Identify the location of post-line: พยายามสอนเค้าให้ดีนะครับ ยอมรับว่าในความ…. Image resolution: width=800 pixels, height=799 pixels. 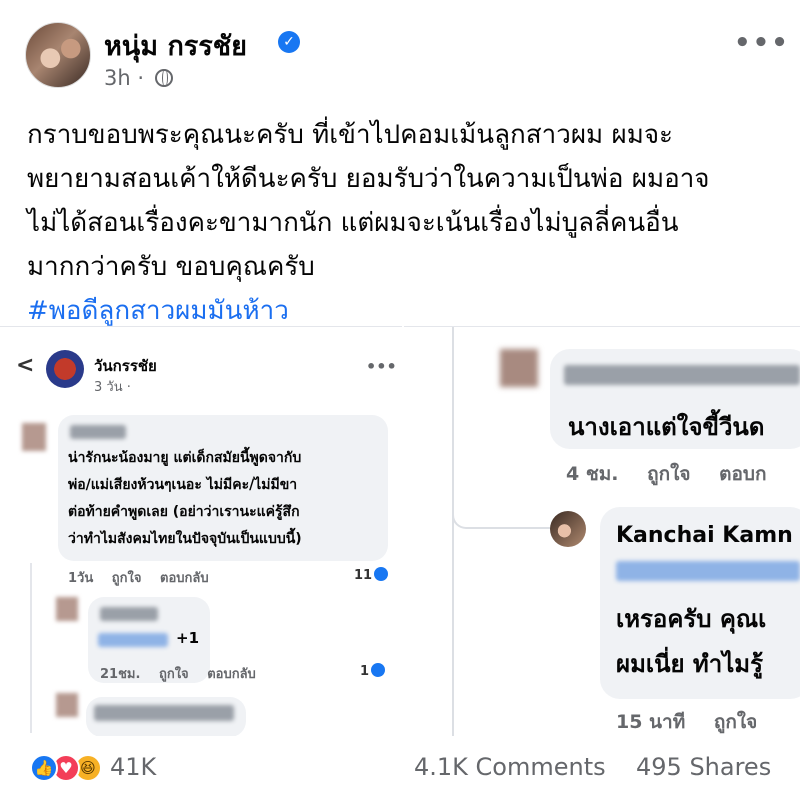
(368, 179).